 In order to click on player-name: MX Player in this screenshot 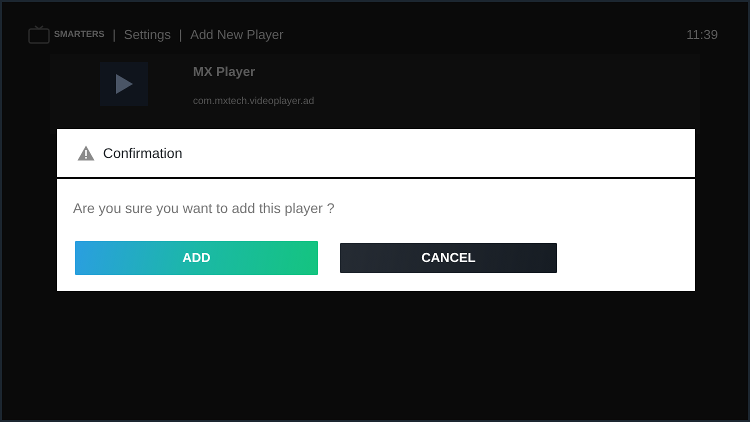, I will do `click(224, 72)`.